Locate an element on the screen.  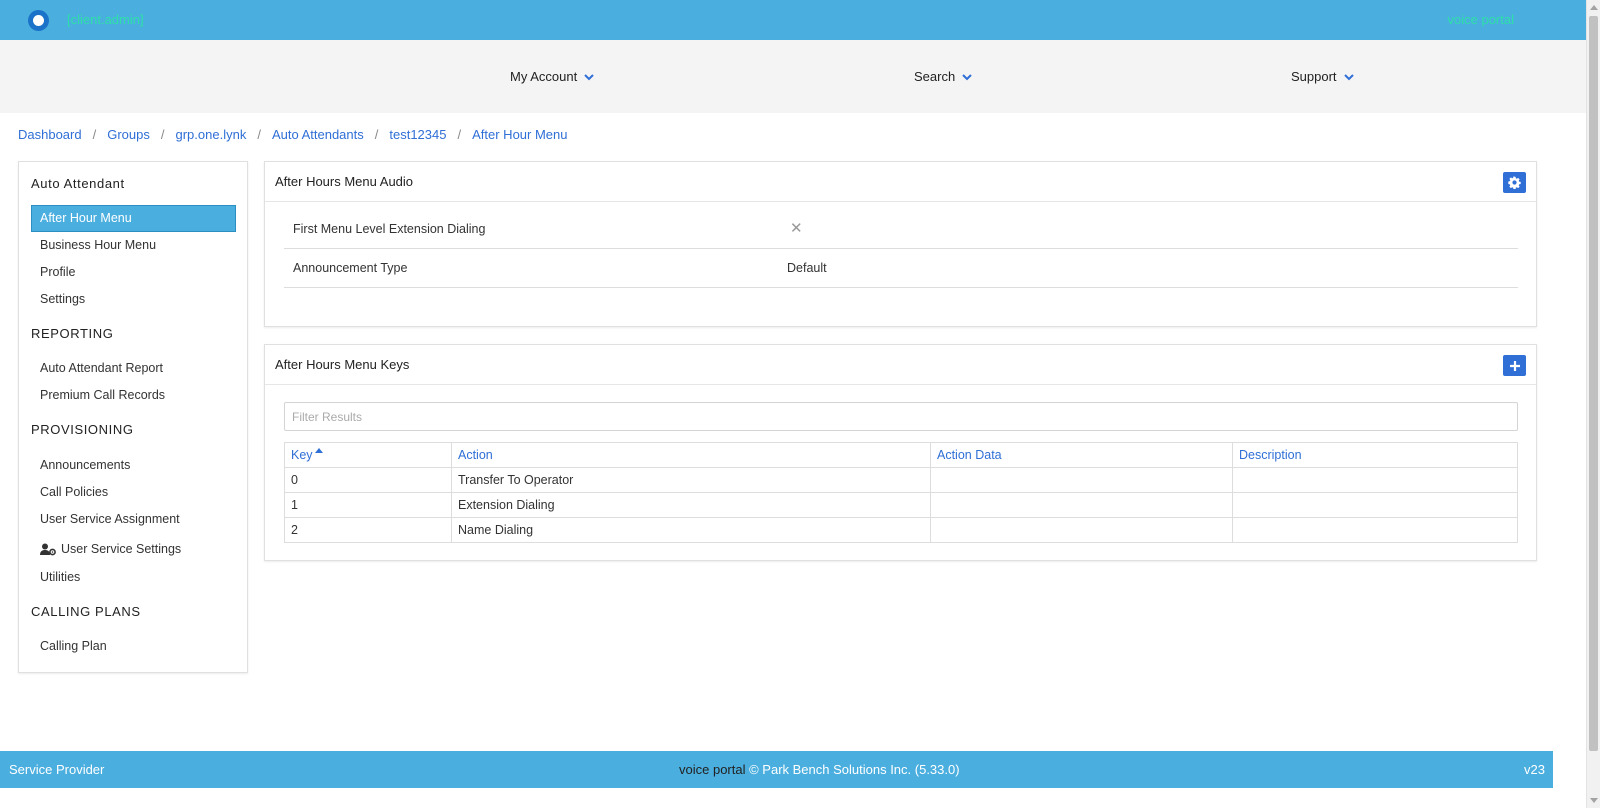
info-row: First Menu Level Extension Dialing ✕ is located at coordinates (901, 230).